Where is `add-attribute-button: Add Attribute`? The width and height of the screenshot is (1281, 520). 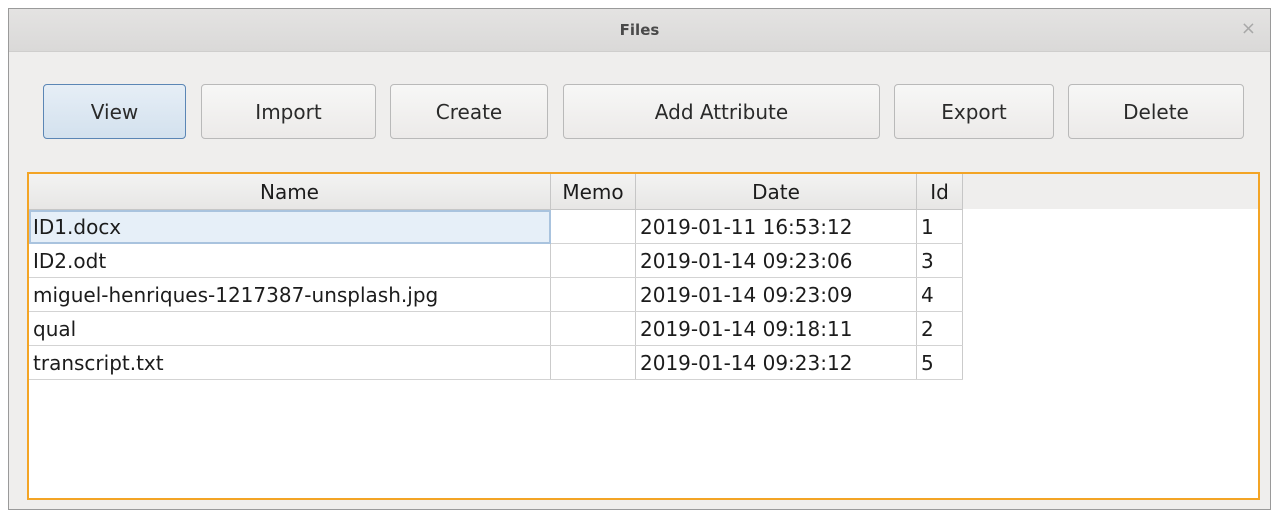 add-attribute-button: Add Attribute is located at coordinates (721, 111).